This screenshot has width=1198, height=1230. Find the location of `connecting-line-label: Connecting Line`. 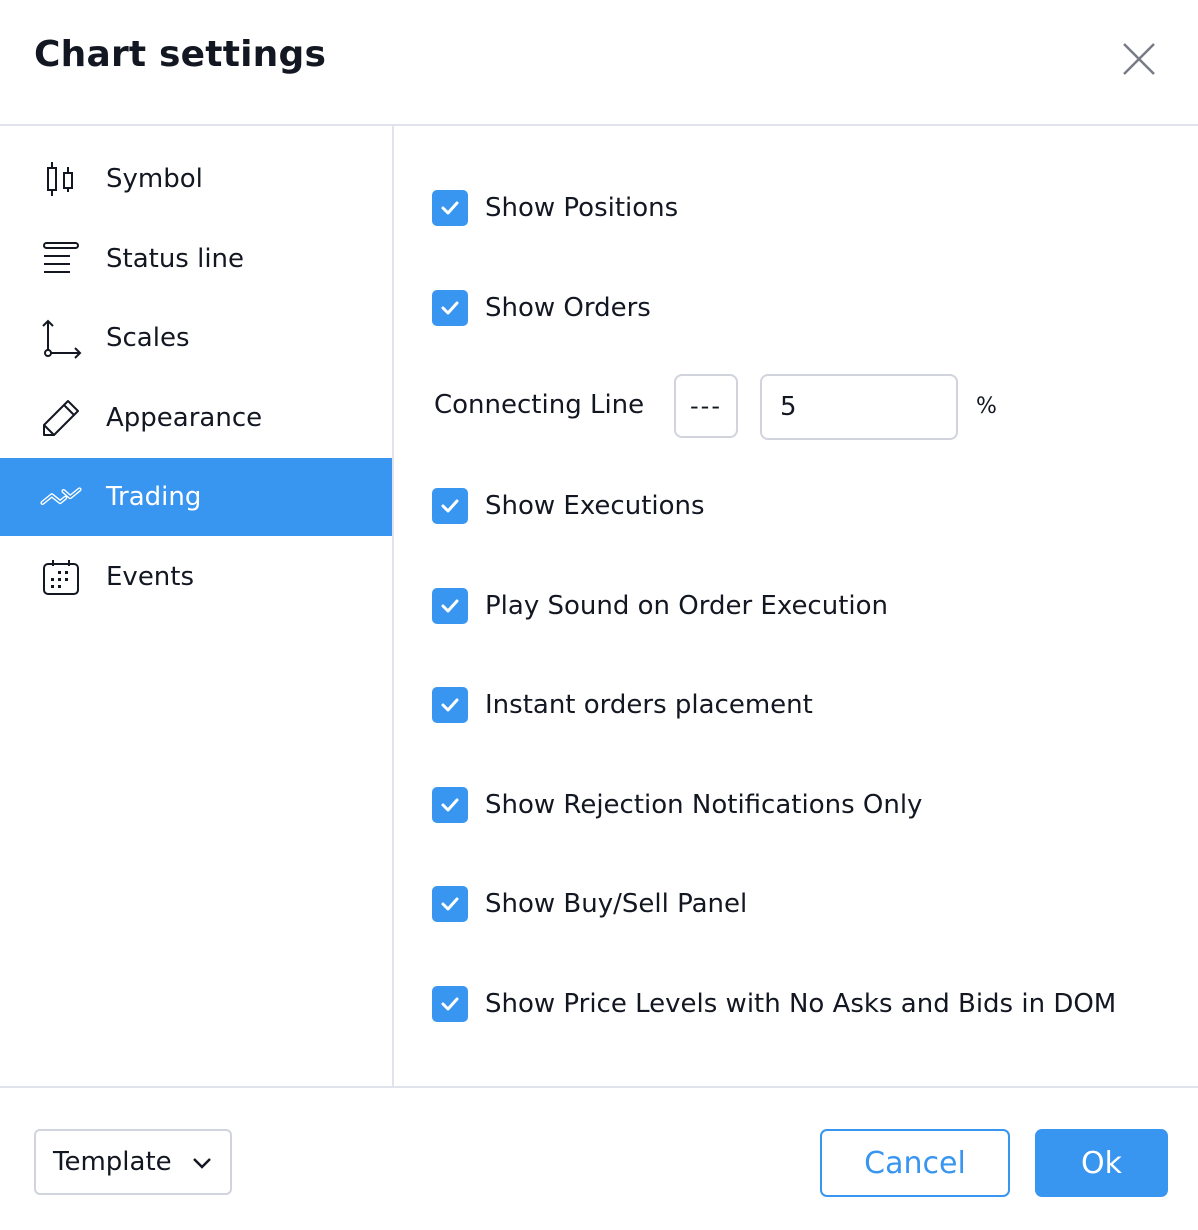

connecting-line-label: Connecting Line is located at coordinates (539, 405).